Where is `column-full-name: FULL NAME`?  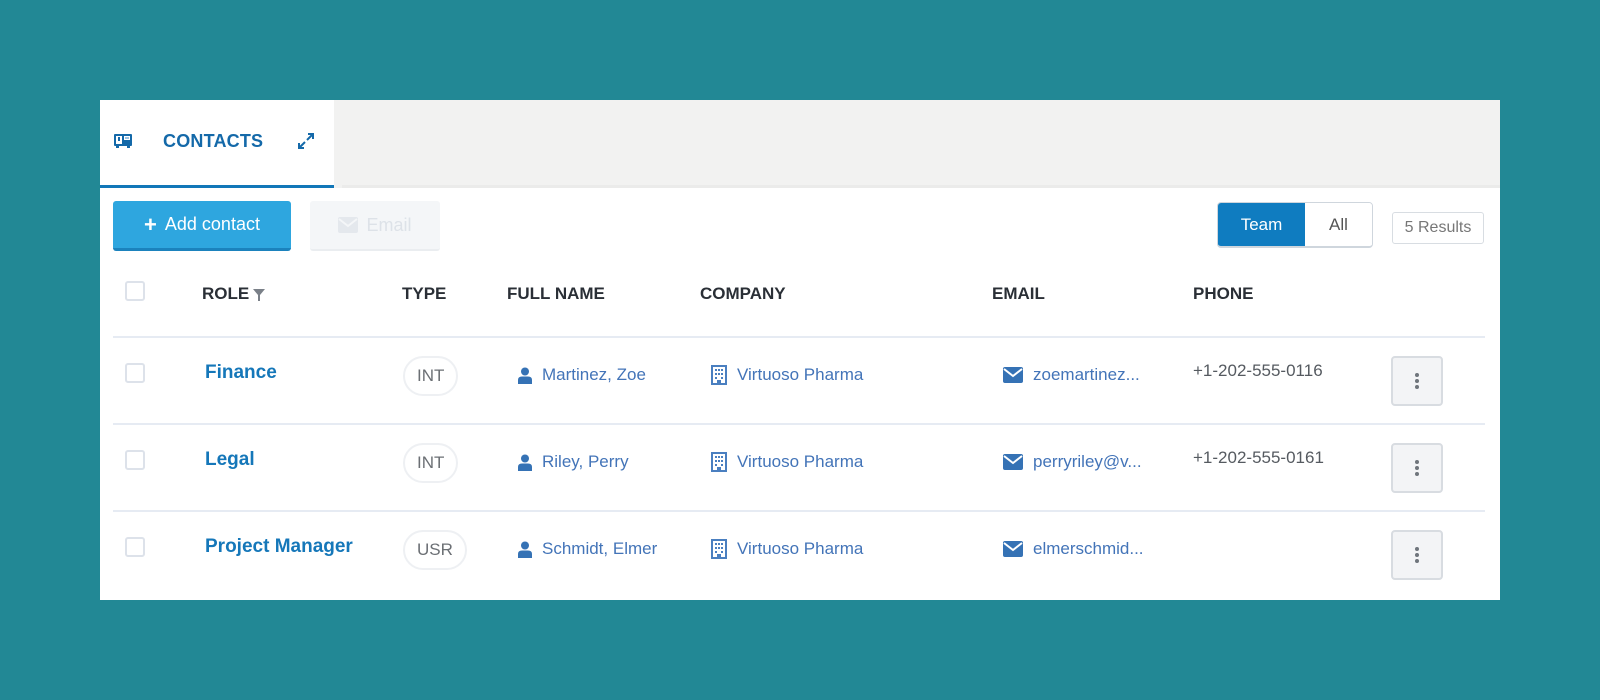 column-full-name: FULL NAME is located at coordinates (556, 294).